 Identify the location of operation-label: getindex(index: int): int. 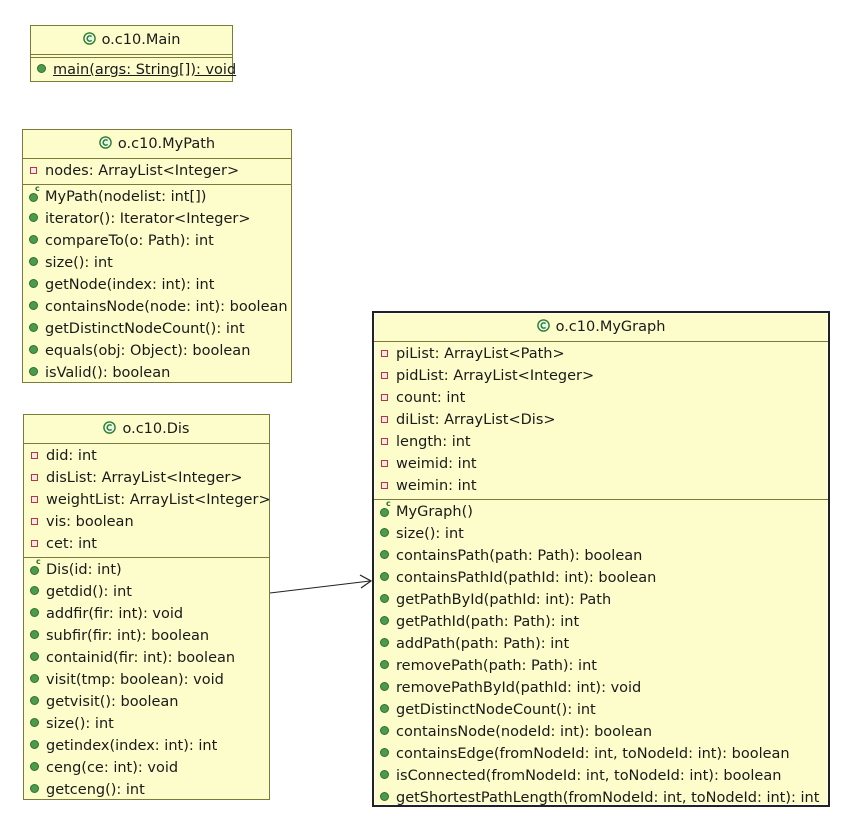
(132, 746).